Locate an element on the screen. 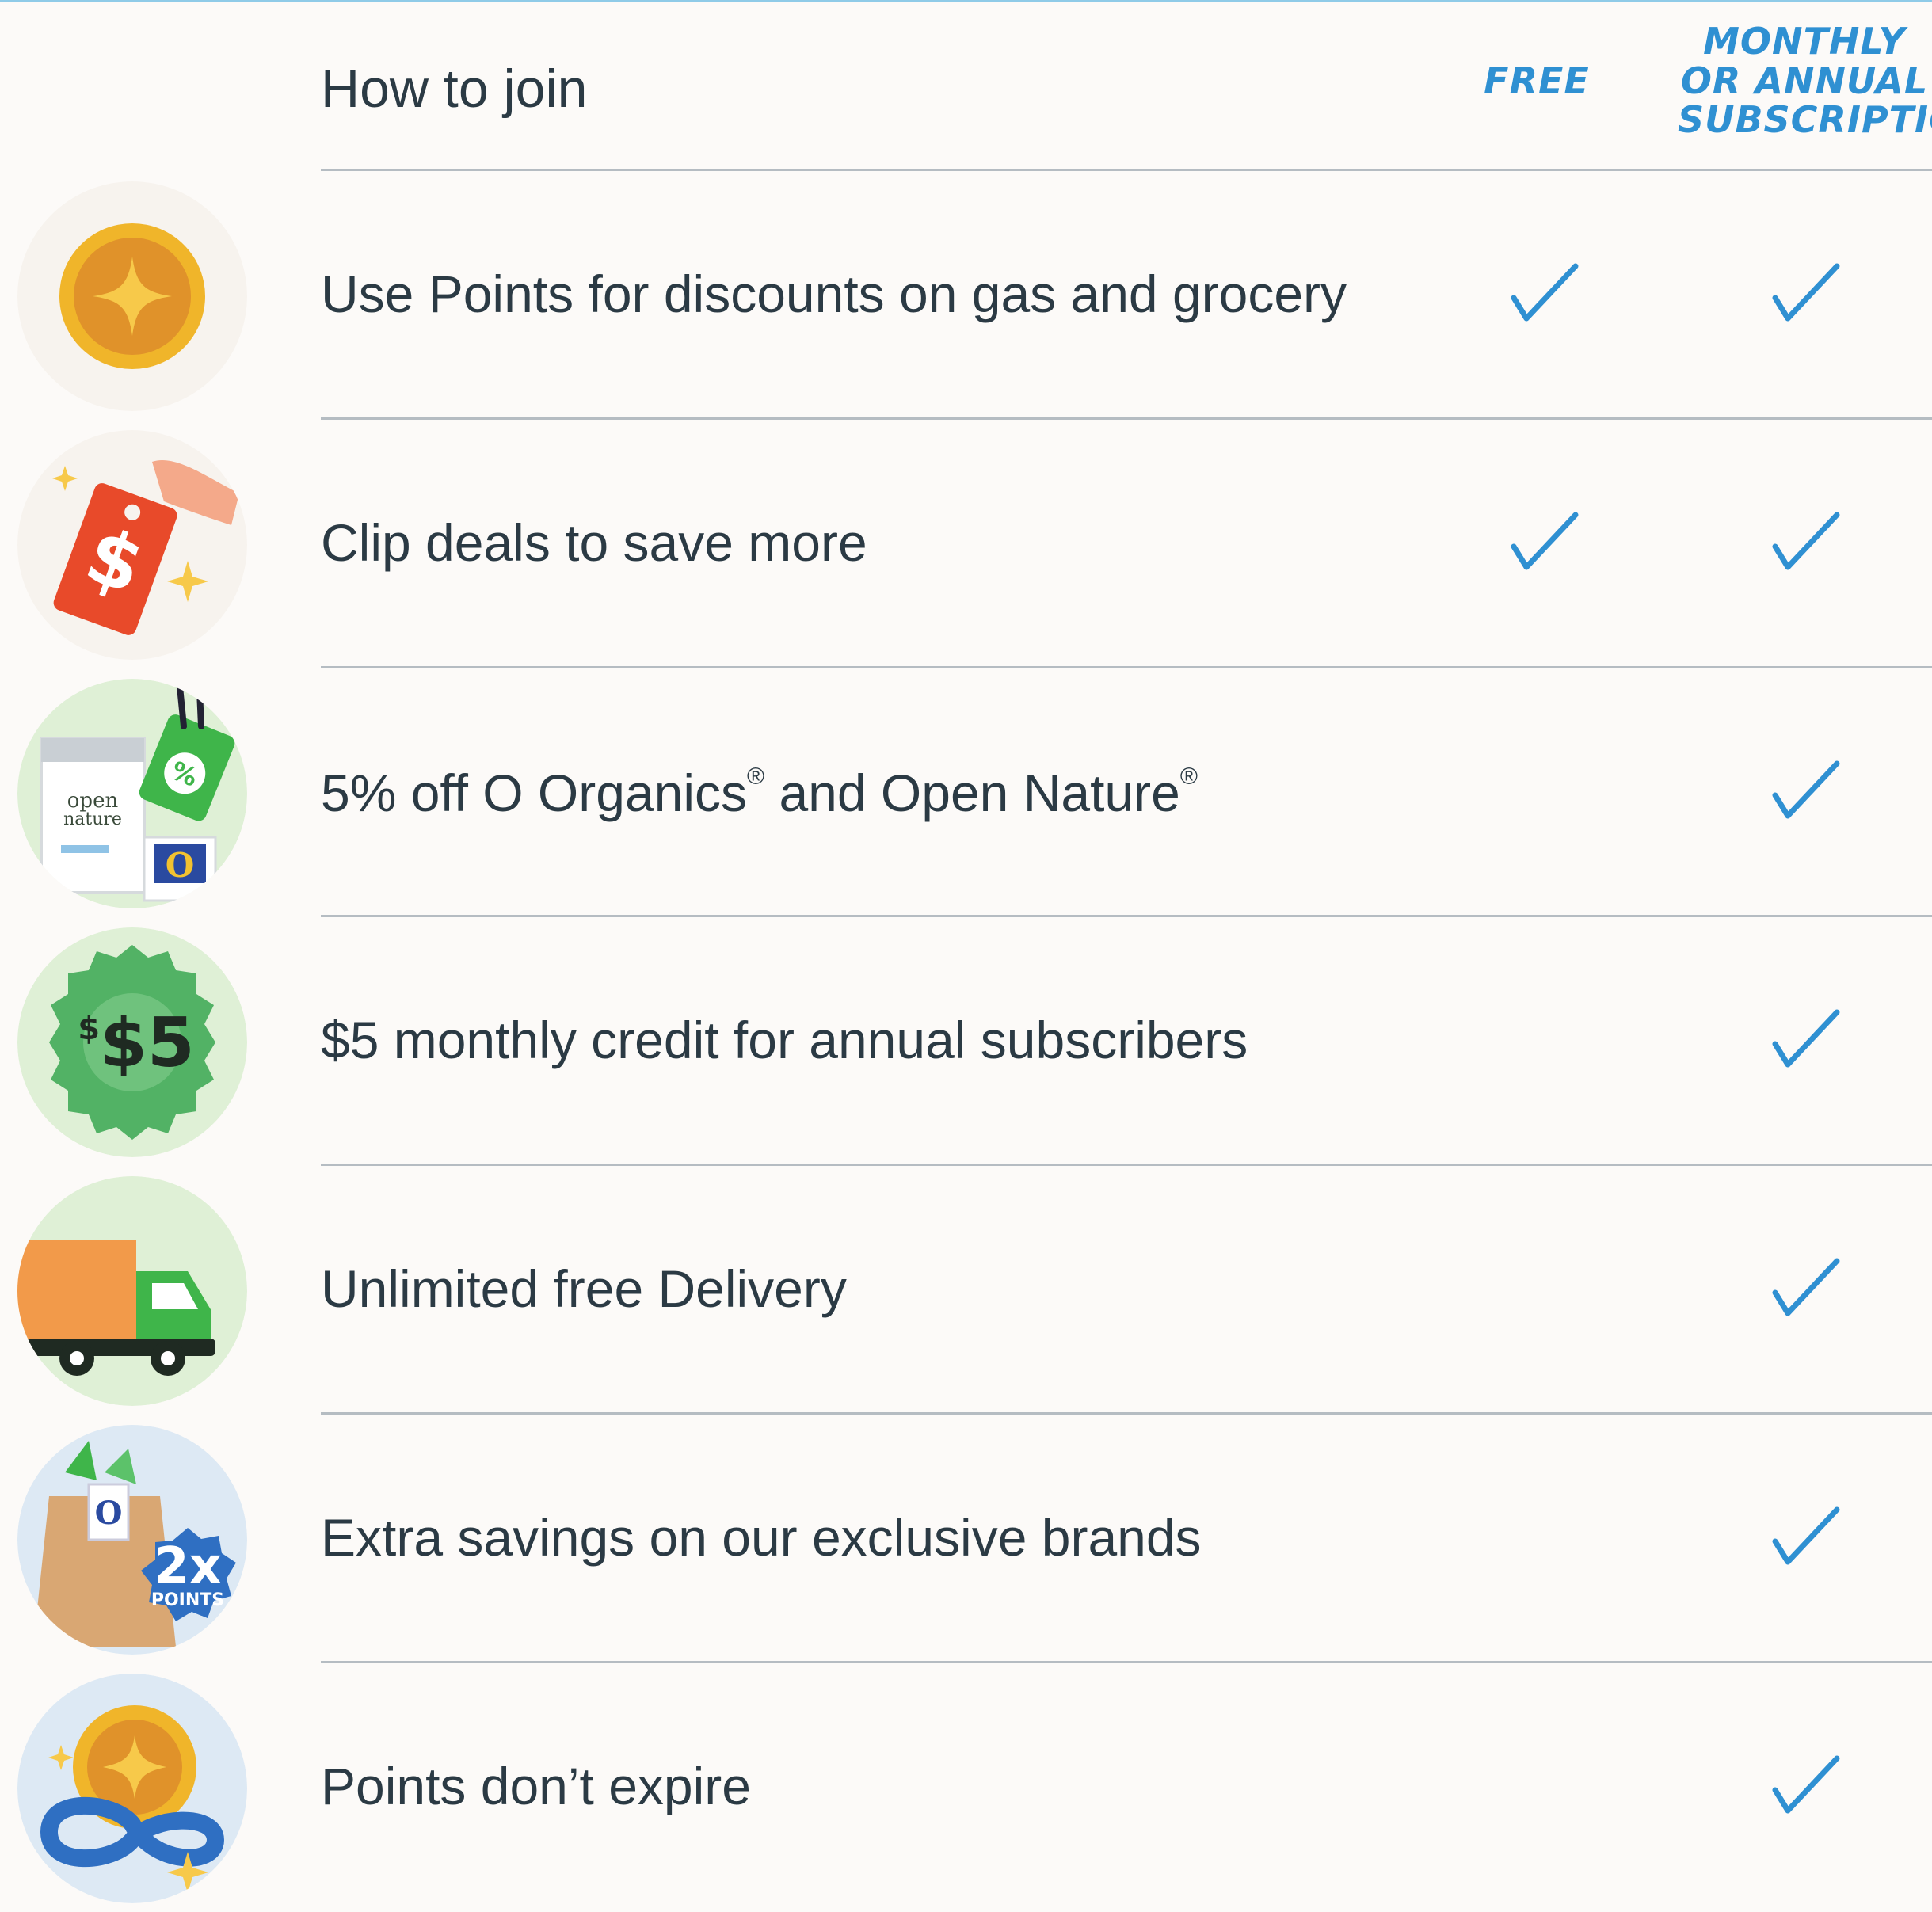 This screenshot has height=1912, width=1932. feature-label: Points don’t expire is located at coordinates (536, 1786).